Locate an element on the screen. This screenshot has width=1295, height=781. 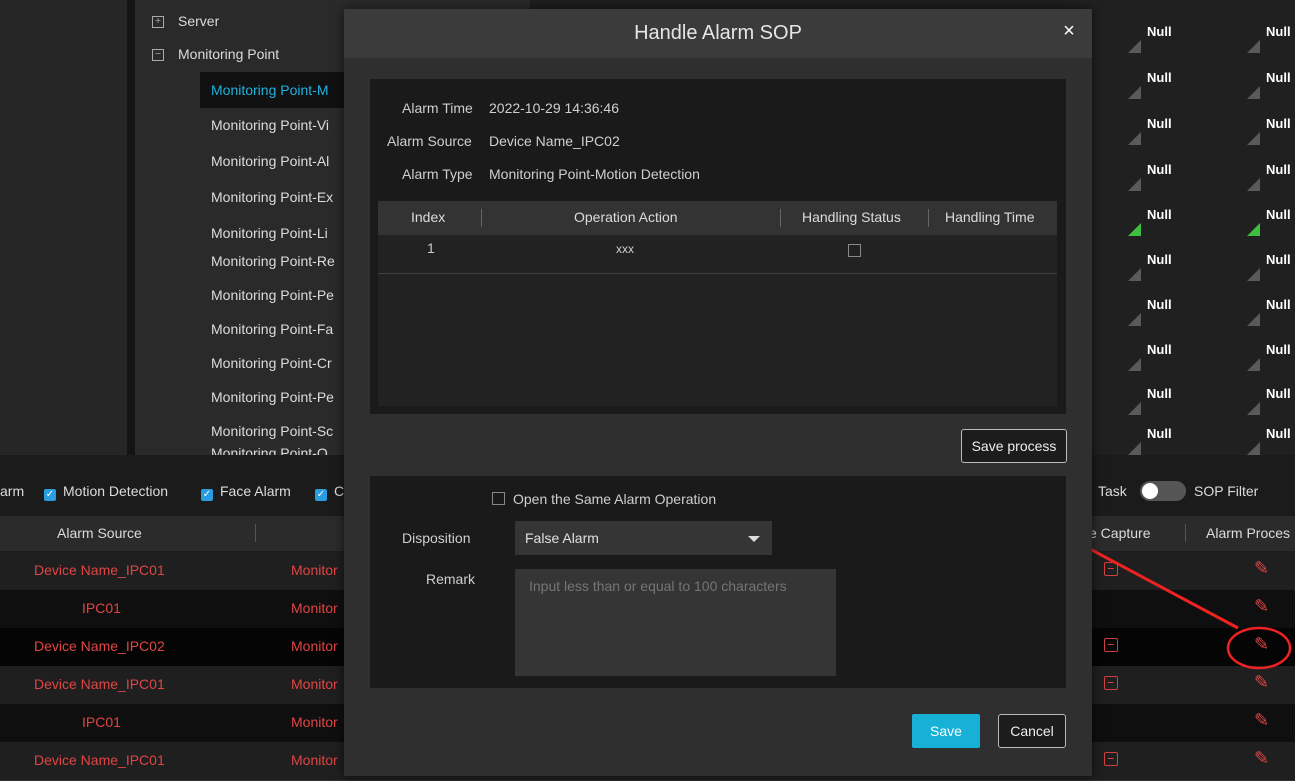
disposition-label: Disposition is located at coordinates (436, 538).